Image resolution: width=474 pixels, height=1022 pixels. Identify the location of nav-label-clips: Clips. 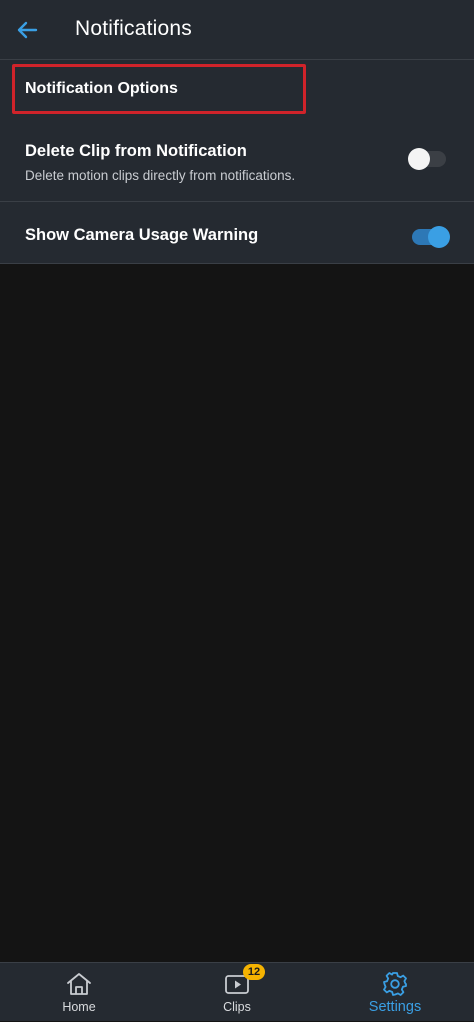
(237, 1007).